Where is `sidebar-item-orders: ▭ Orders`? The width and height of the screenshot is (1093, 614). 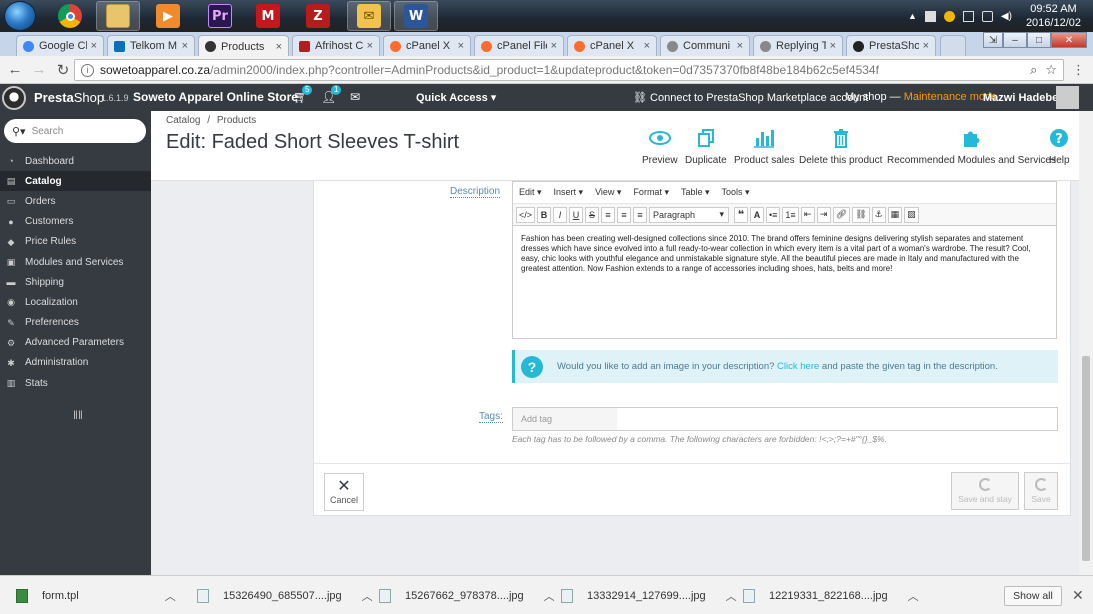 sidebar-item-orders: ▭ Orders is located at coordinates (75, 201).